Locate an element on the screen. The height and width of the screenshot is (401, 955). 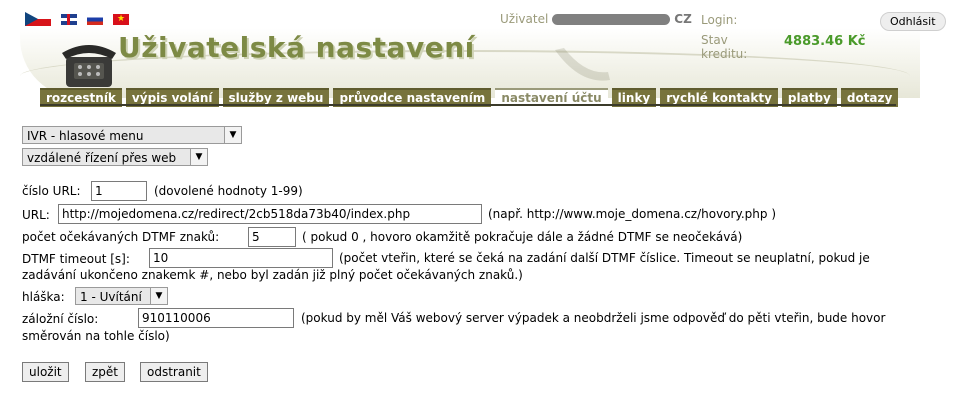
backup-note-2: směrován na tohle číslo) is located at coordinates (96, 336).